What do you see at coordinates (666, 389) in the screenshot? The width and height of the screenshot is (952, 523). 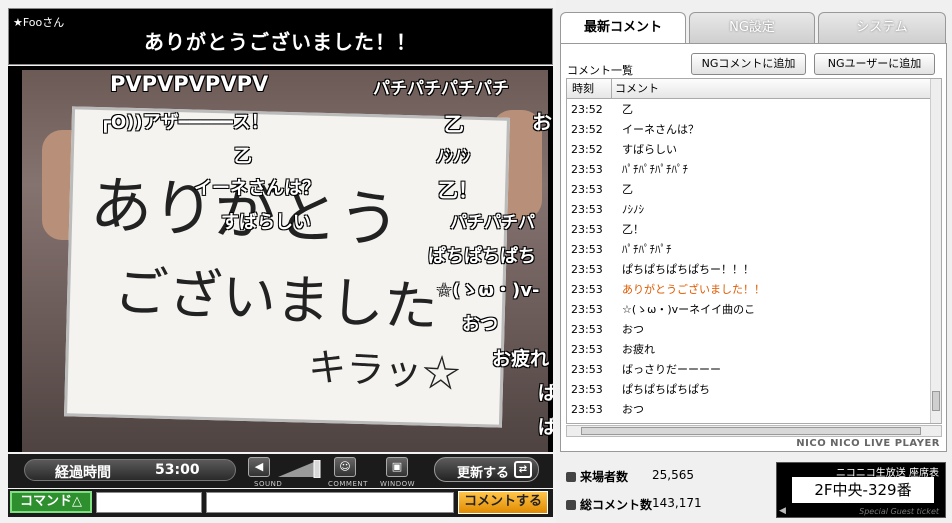 I see `row-comment: ぱちぱちぱちぱち` at bounding box center [666, 389].